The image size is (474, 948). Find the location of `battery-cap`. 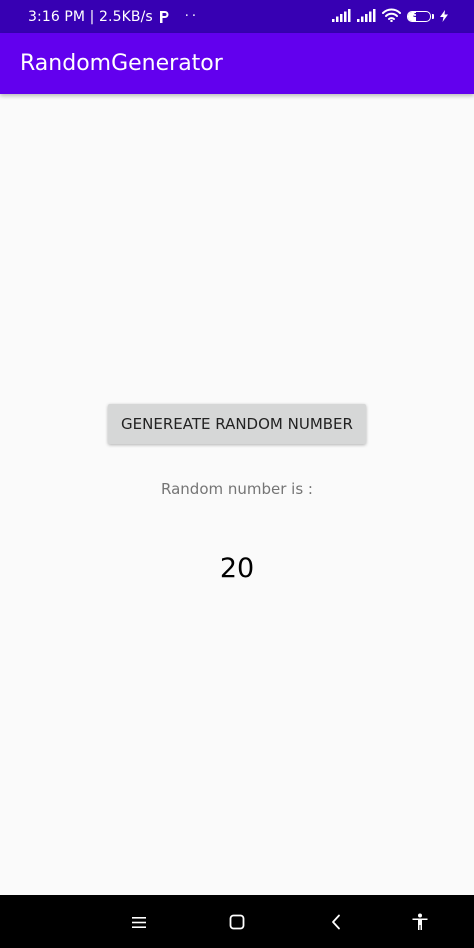

battery-cap is located at coordinates (433, 16).